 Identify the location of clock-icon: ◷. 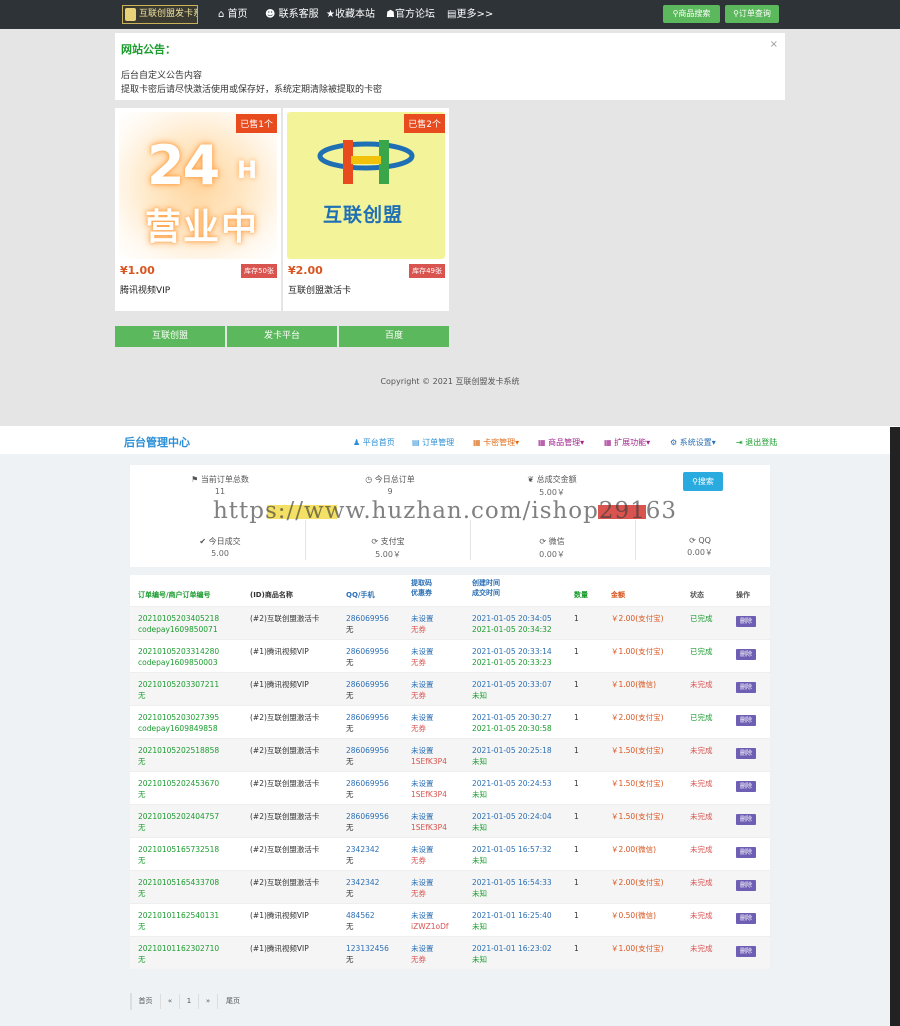
(369, 479).